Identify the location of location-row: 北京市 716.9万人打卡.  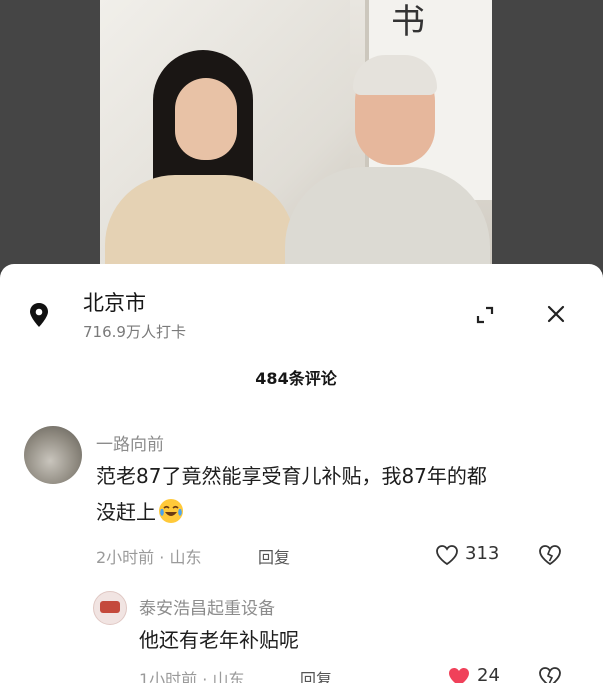
(301, 309).